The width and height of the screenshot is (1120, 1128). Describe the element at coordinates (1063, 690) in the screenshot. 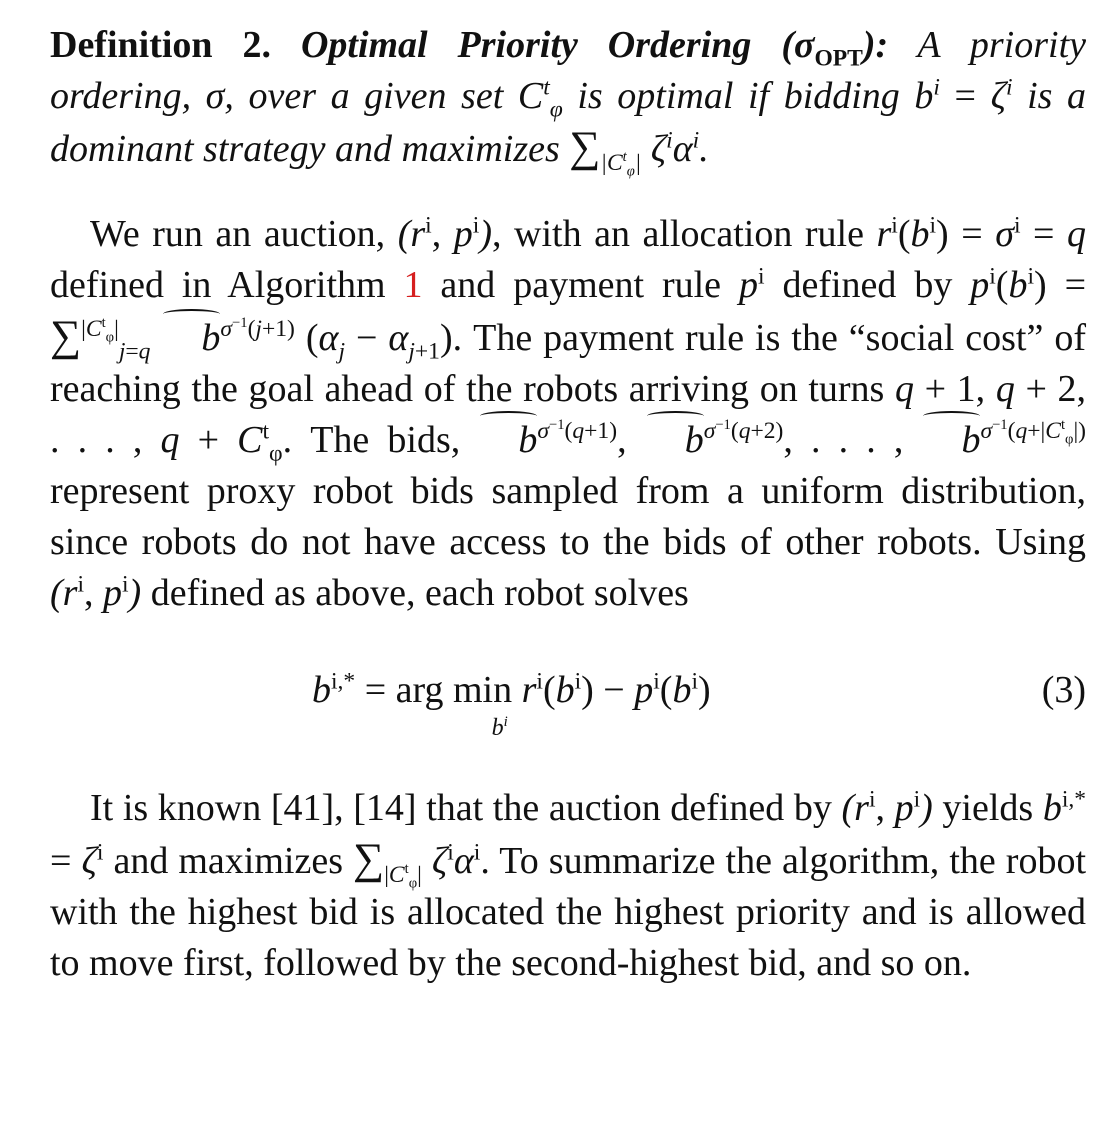

I see `equation-number: (3)` at that location.